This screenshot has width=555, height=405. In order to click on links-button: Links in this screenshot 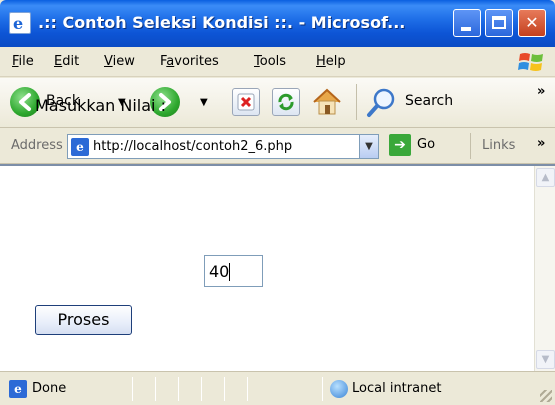, I will do `click(498, 145)`.